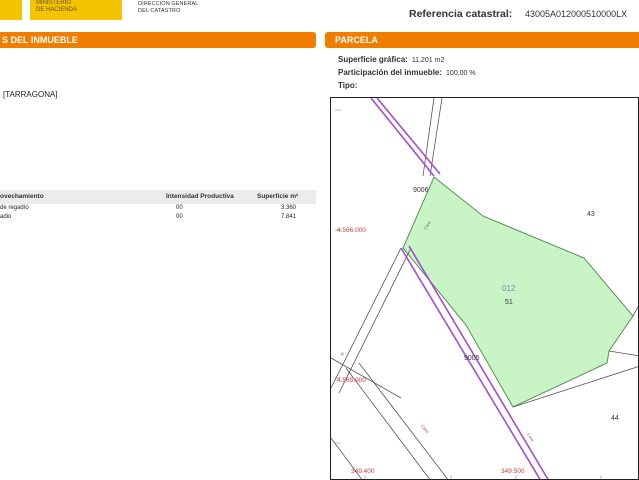  Describe the element at coordinates (390, 72) in the screenshot. I see `participation-label: Participación del inmueble:` at that location.